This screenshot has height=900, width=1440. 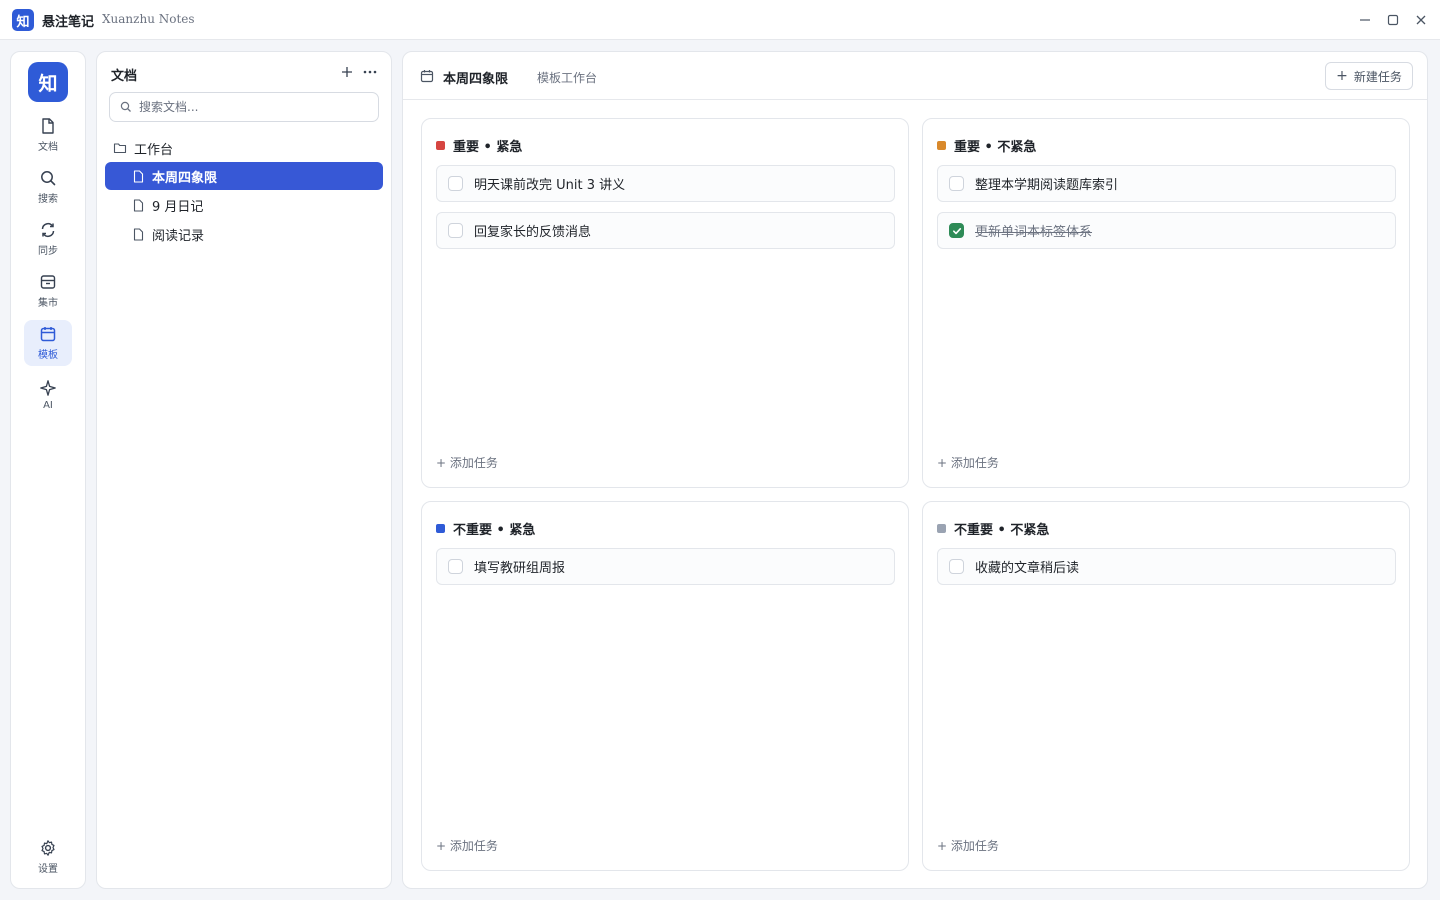 I want to click on quadrant-header: 重要 • 紧急, so click(x=479, y=145).